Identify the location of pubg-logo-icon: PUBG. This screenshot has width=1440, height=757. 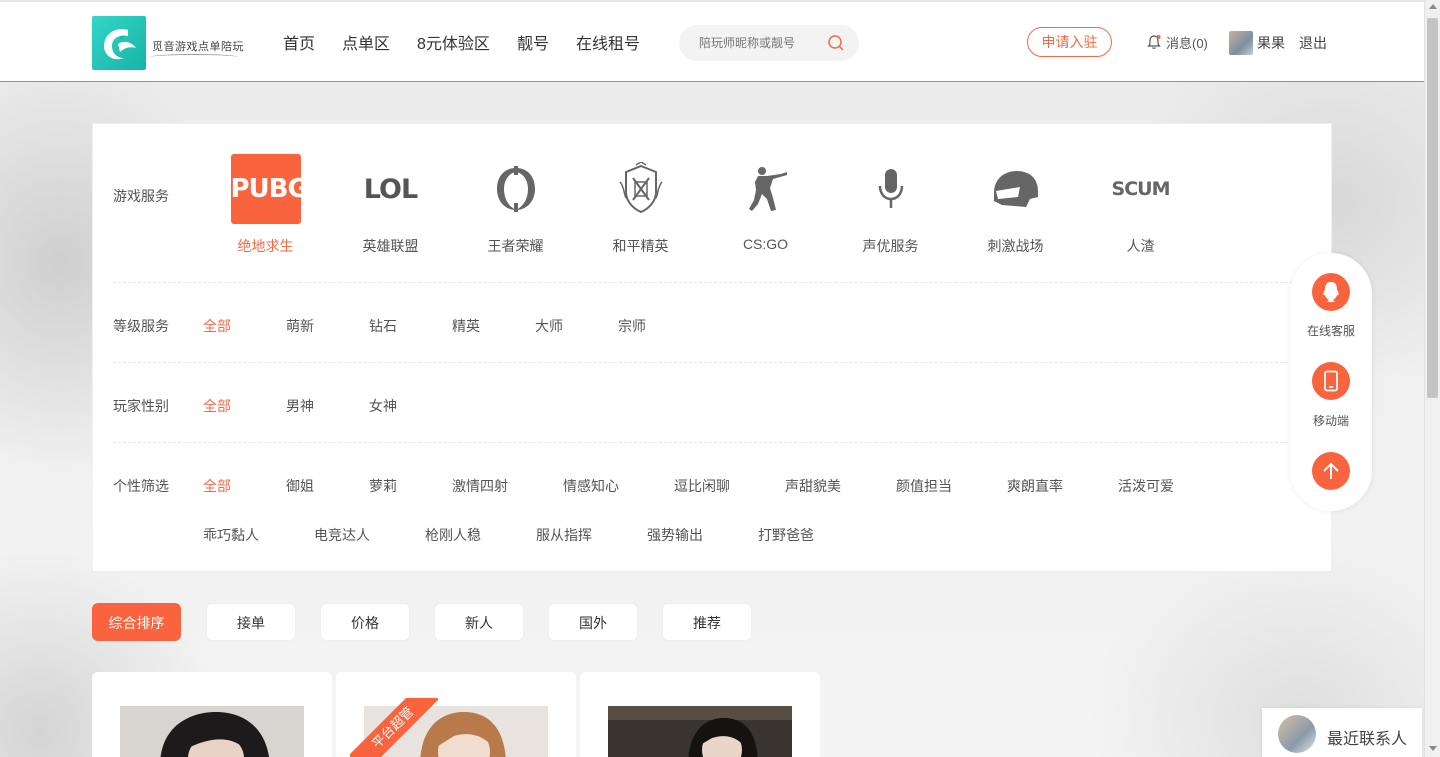
(269, 189).